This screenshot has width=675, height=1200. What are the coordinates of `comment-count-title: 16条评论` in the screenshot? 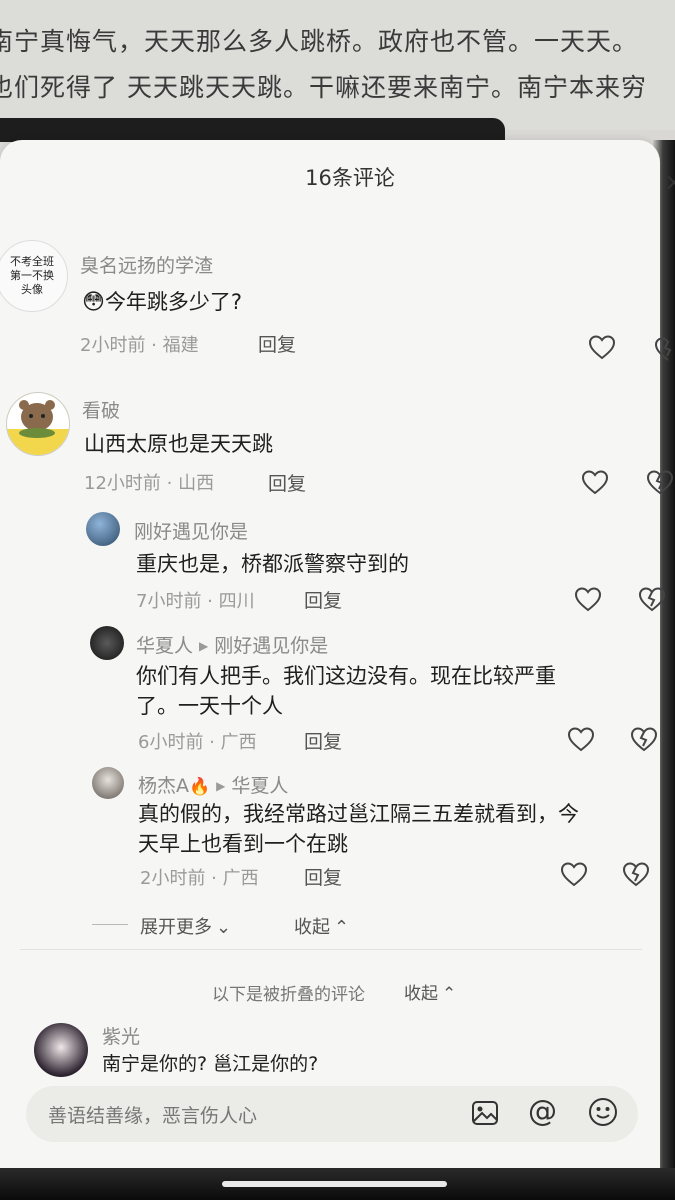 It's located at (350, 178).